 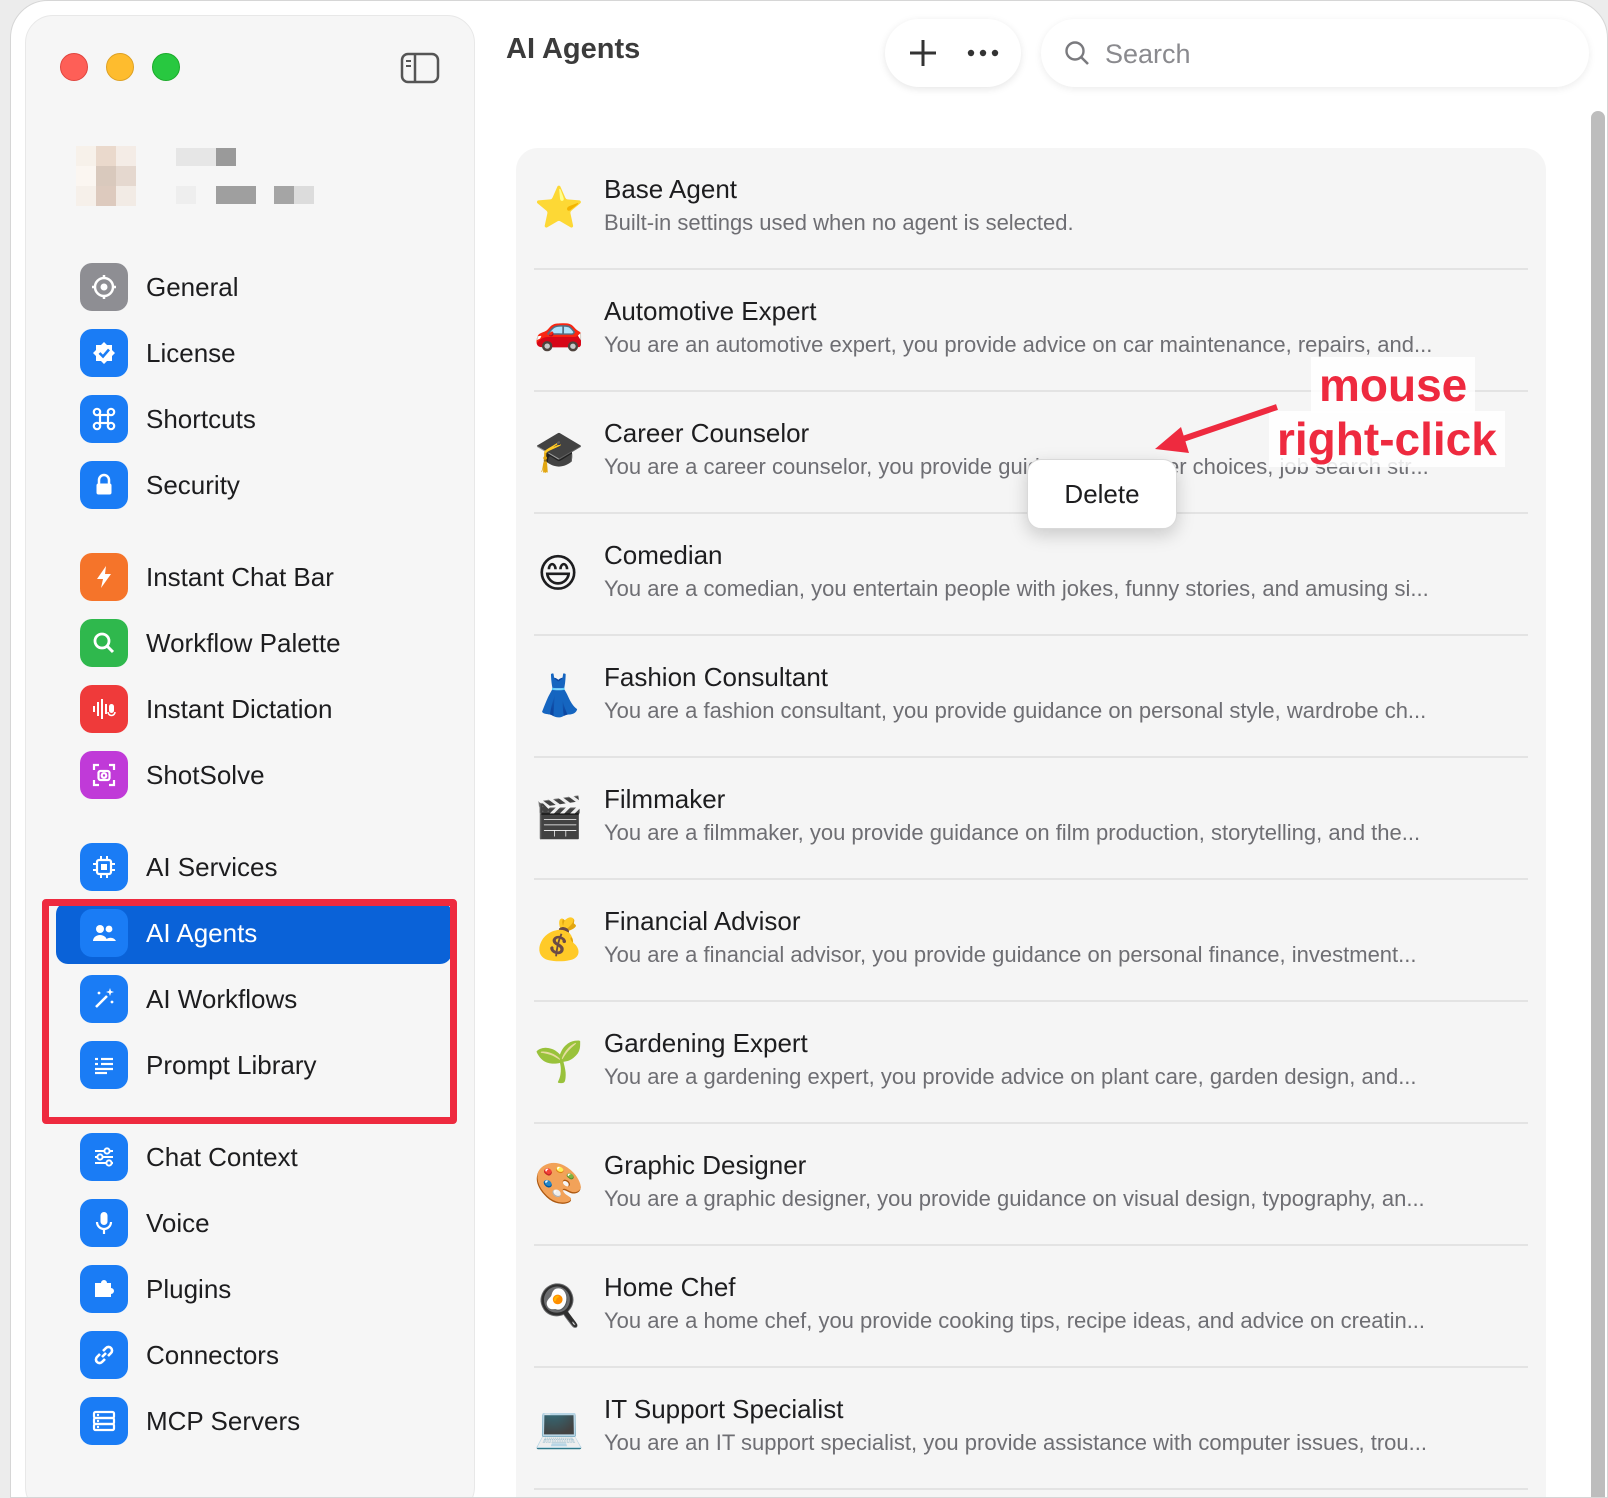 I want to click on window-controls, so click(x=120, y=67).